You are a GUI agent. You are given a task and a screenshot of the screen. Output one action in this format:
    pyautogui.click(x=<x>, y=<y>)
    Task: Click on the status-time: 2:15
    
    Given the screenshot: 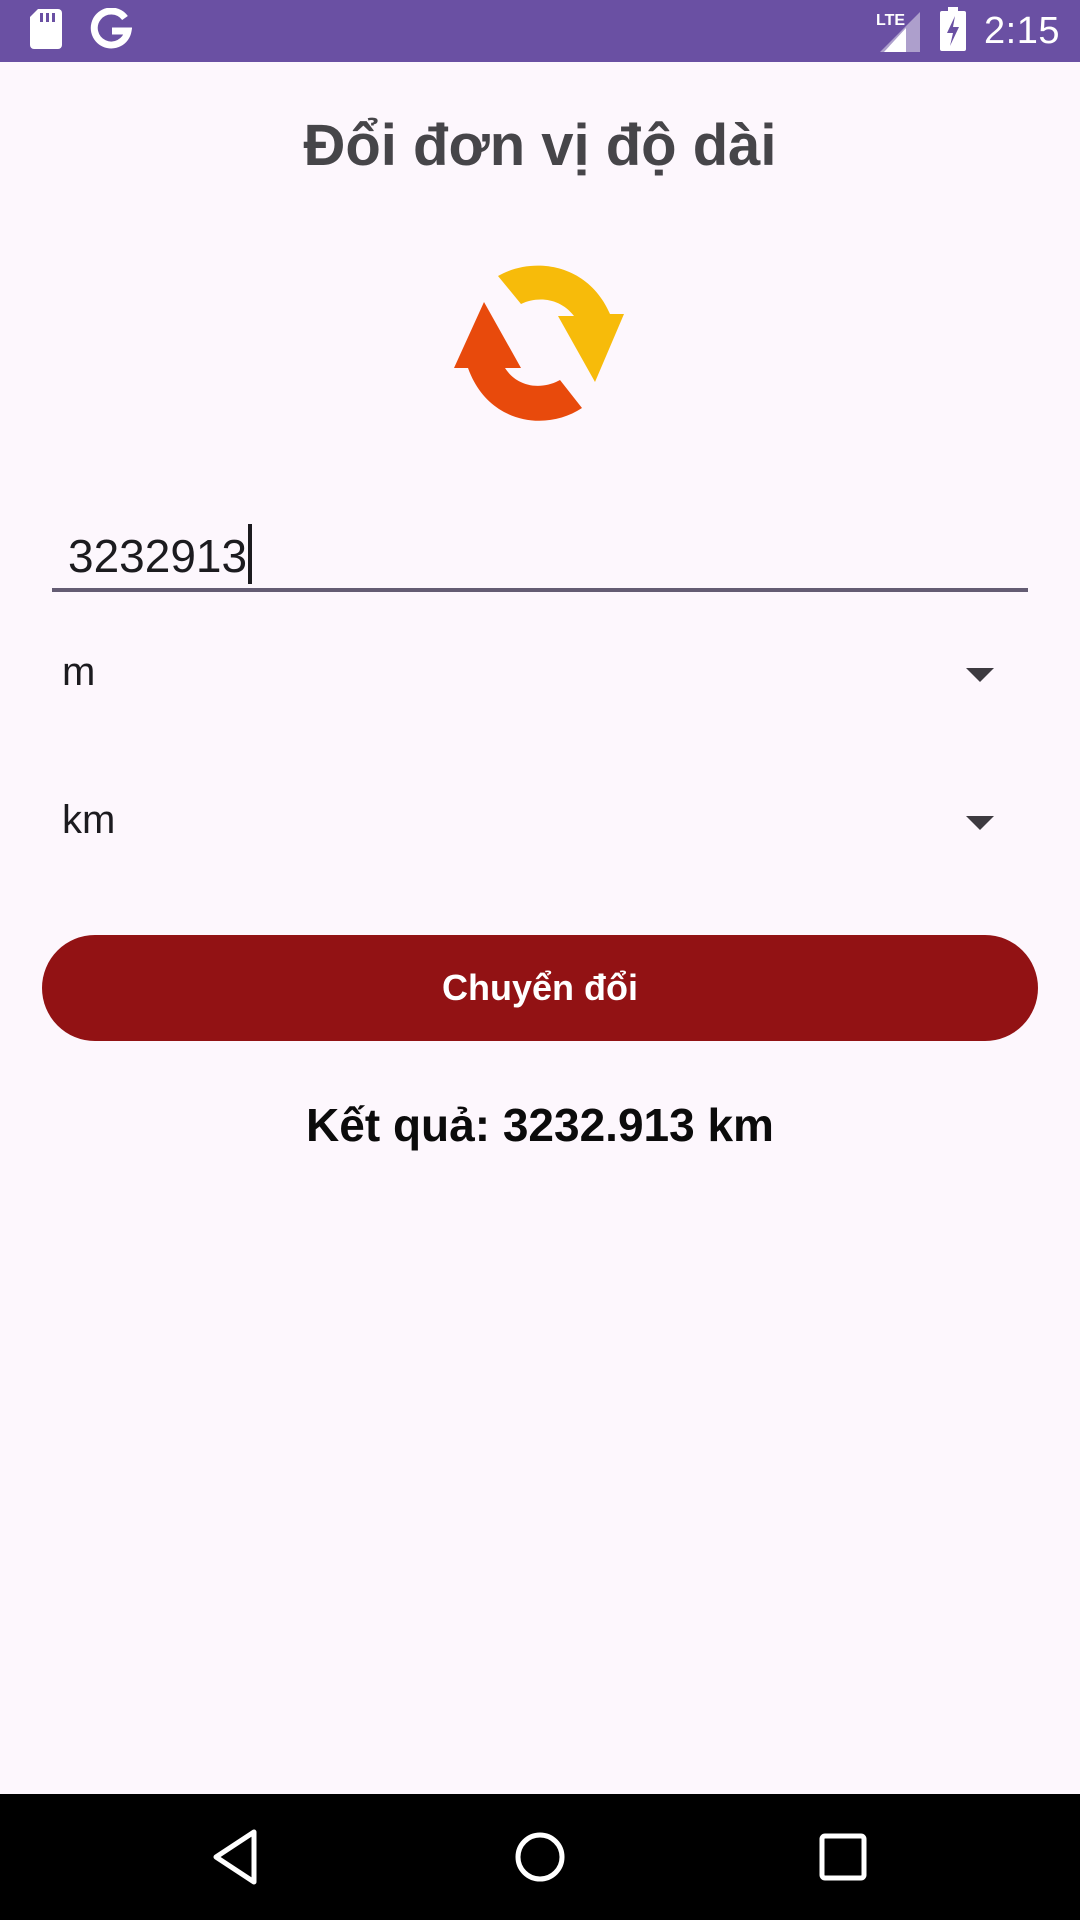 What is the action you would take?
    pyautogui.click(x=1022, y=30)
    